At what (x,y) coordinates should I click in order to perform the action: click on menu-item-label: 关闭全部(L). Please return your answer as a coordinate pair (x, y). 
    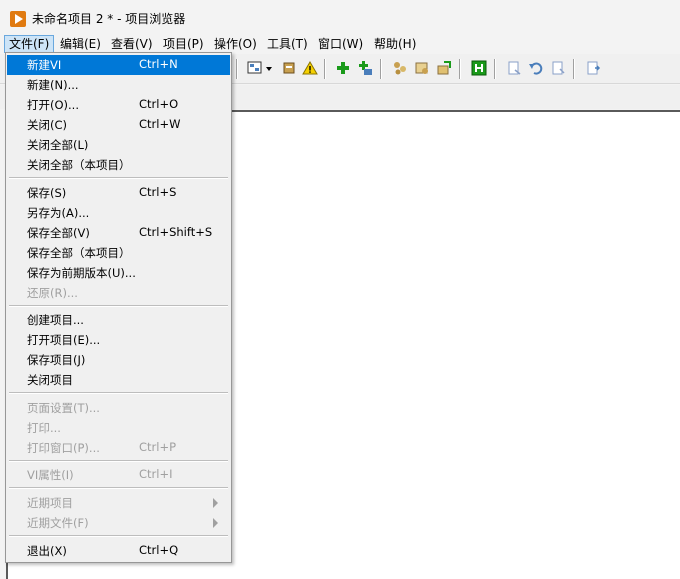
    Looking at the image, I should click on (58, 145).